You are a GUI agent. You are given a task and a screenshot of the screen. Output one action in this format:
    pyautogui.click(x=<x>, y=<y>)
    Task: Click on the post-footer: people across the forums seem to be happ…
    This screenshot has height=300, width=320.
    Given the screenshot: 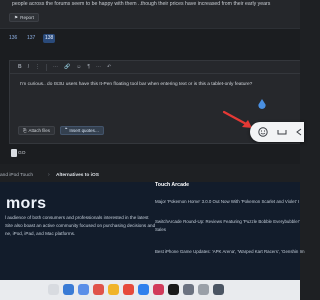 What is the action you would take?
    pyautogui.click(x=150, y=14)
    